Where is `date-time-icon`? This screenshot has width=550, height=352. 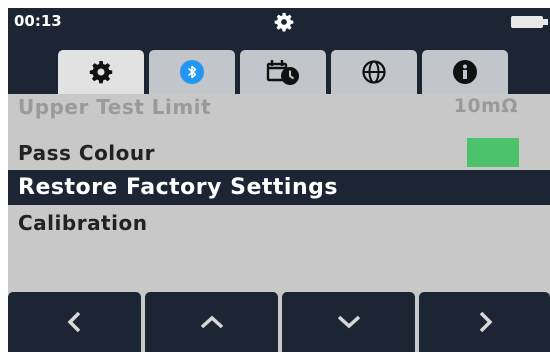
date-time-icon is located at coordinates (282, 72).